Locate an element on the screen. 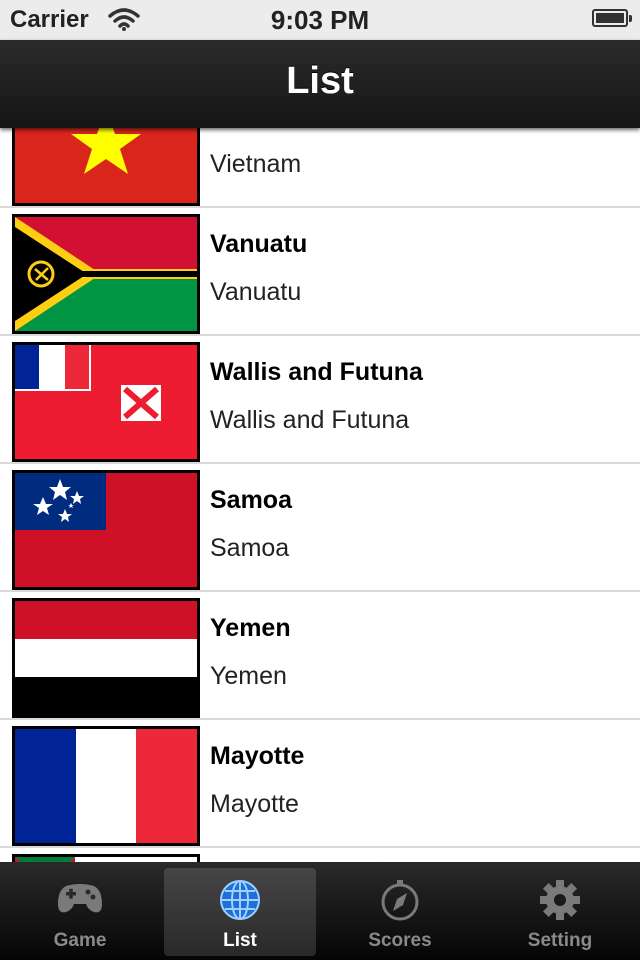  row-title: Samoa is located at coordinates (251, 500).